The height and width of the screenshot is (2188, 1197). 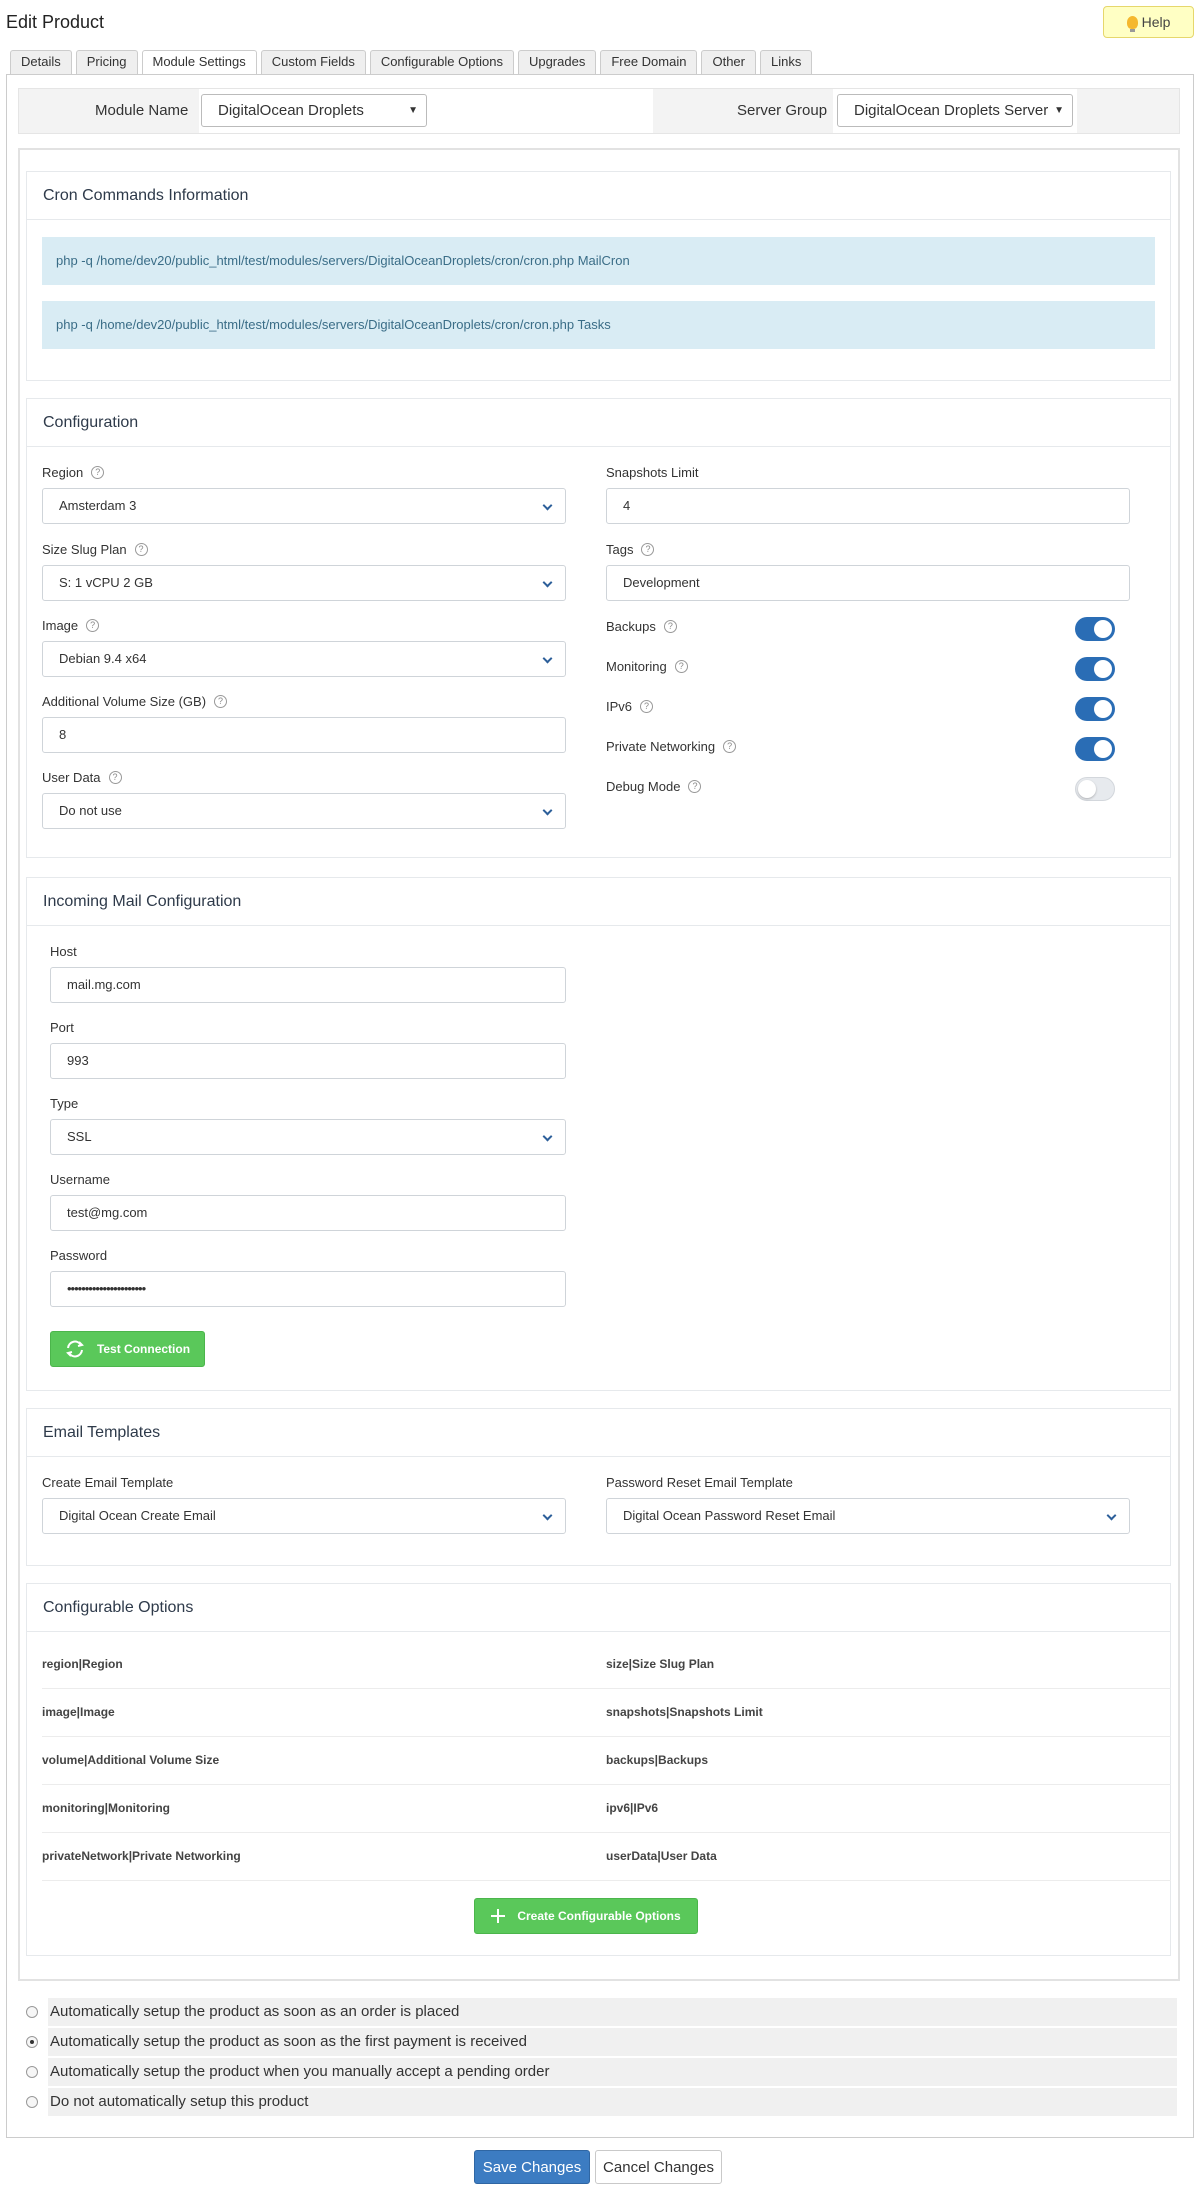 What do you see at coordinates (649, 62) in the screenshot?
I see `tab-free-domain: Free Domain` at bounding box center [649, 62].